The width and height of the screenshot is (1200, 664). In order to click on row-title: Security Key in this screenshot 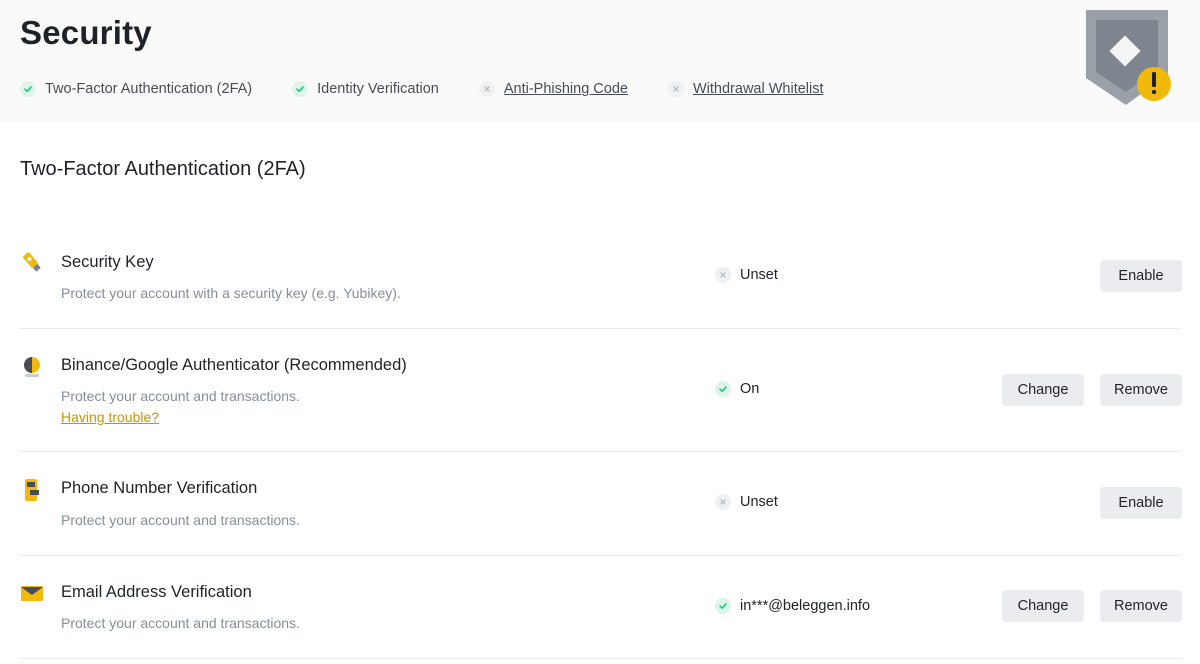, I will do `click(107, 262)`.